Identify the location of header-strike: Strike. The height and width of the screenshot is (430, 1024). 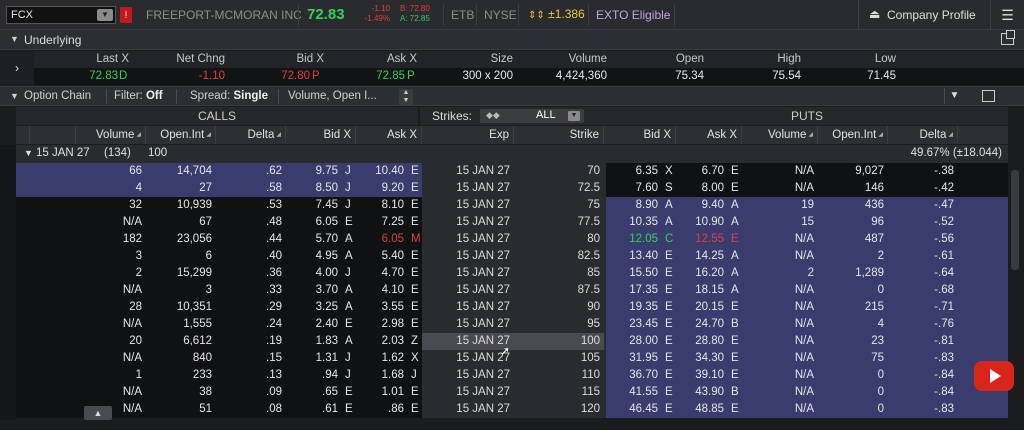
(559, 135).